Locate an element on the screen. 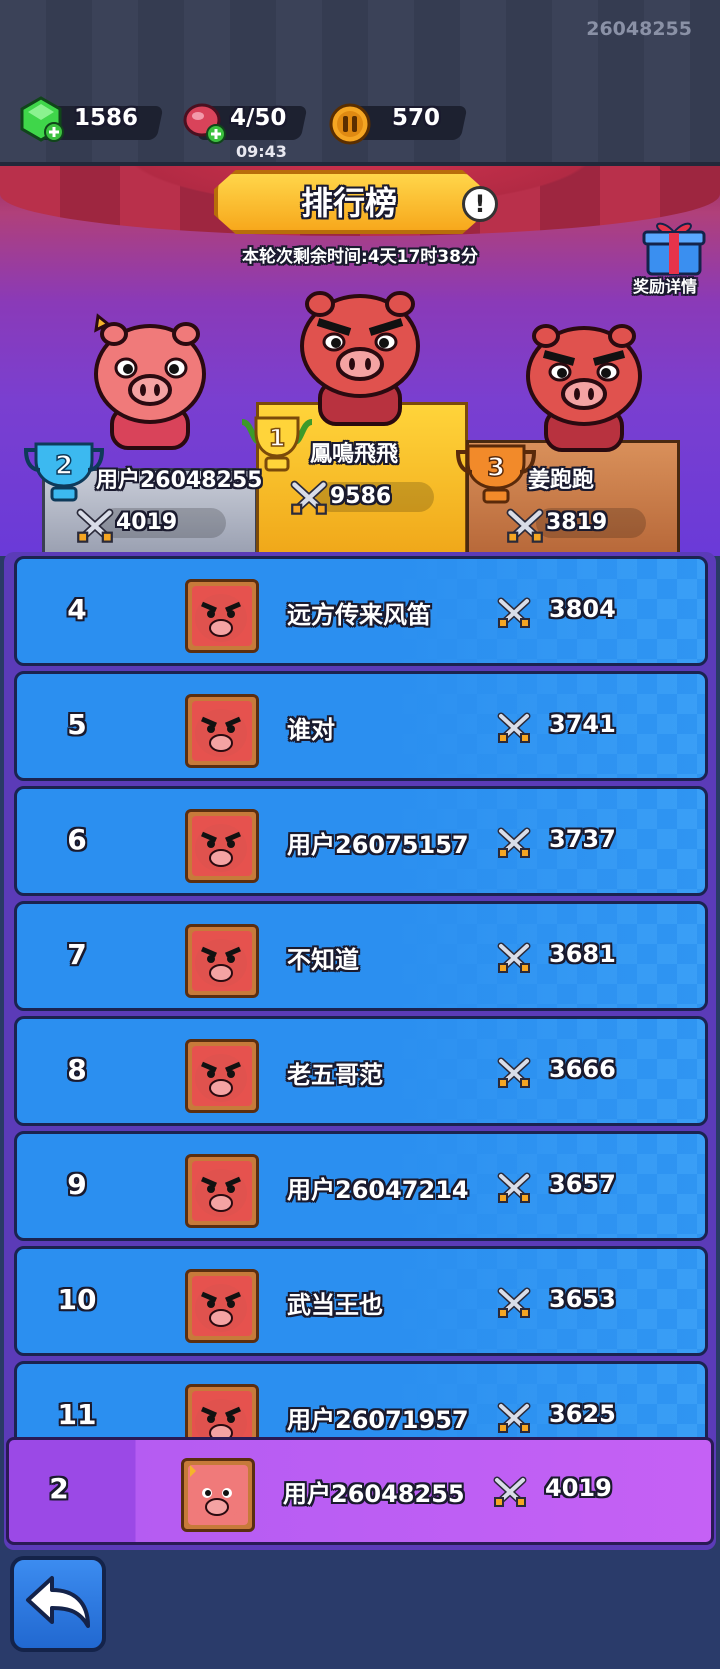 The image size is (720, 1669). row-score: 3657 is located at coordinates (582, 1184).